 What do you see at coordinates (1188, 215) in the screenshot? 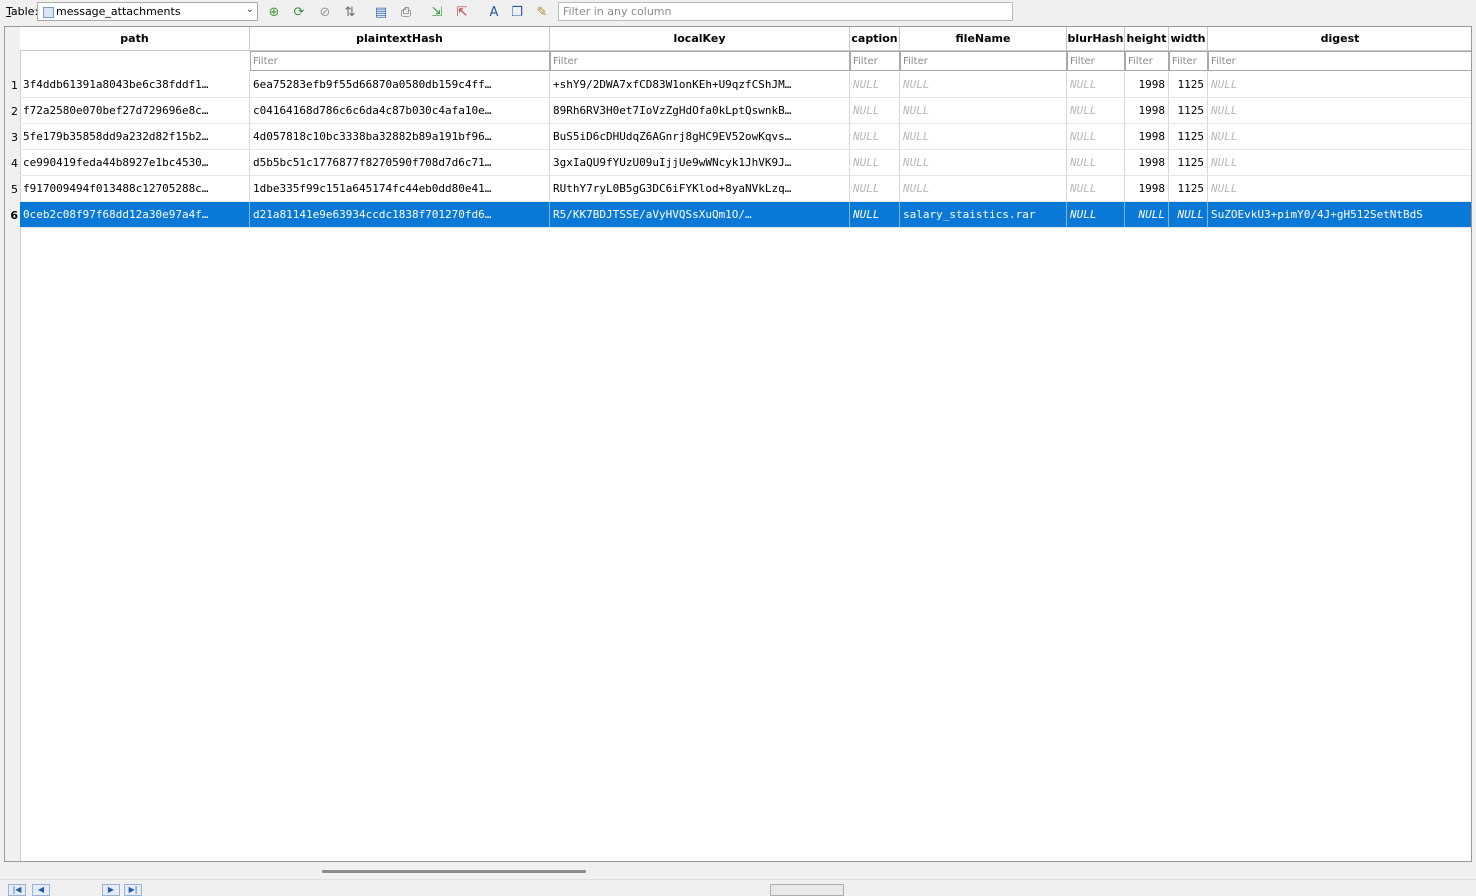
I see `cell-width: NULL` at bounding box center [1188, 215].